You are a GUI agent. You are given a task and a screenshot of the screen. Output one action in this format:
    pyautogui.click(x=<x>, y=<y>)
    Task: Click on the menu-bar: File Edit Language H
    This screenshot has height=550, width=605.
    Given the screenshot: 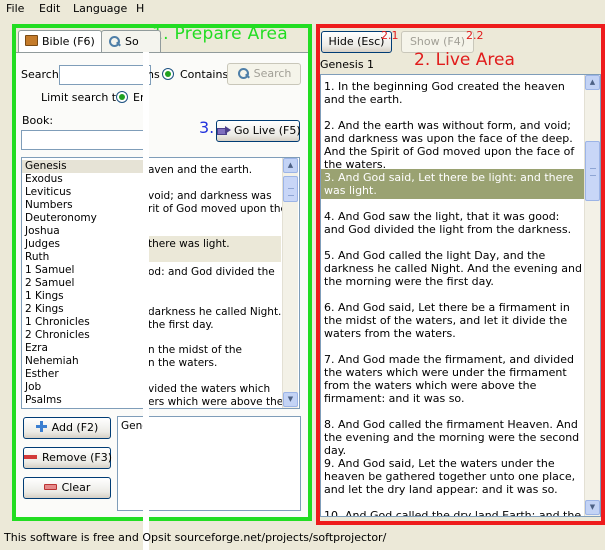 What is the action you would take?
    pyautogui.click(x=302, y=9)
    